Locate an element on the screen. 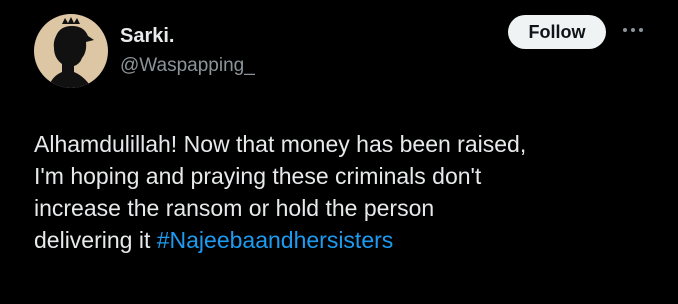 The width and height of the screenshot is (678, 304). avatar is located at coordinates (71, 51).